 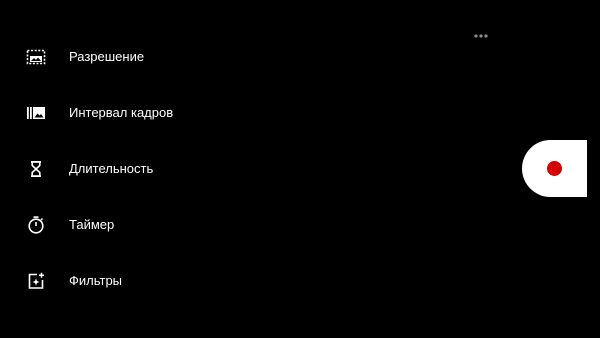 I want to click on hourglass-icon, so click(x=36, y=169).